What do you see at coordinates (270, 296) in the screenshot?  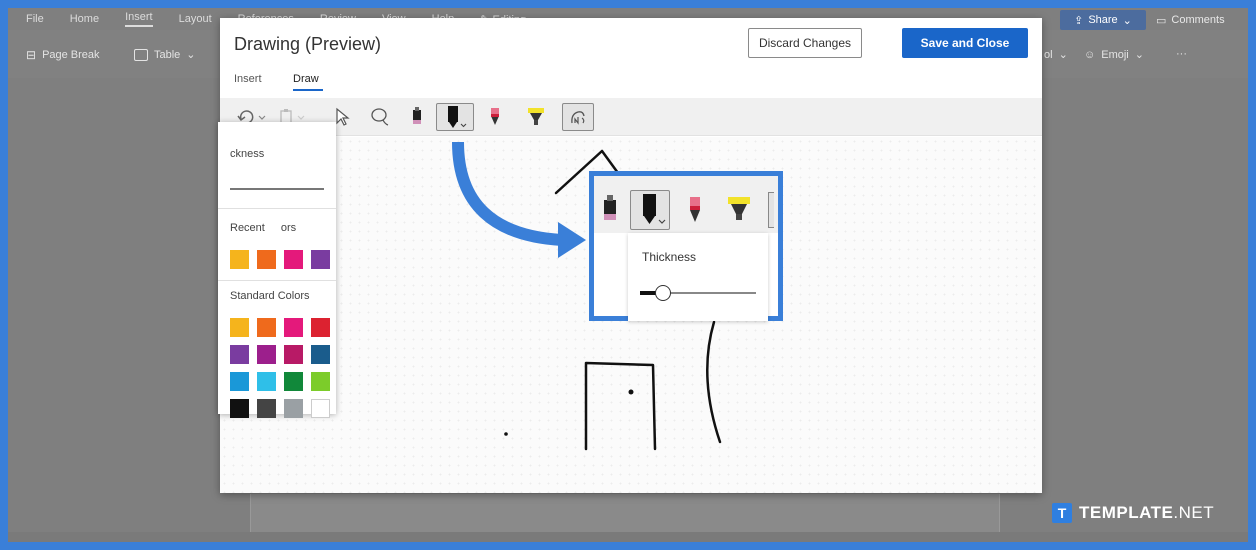 I see `standard-colors-label: Standard Colors` at bounding box center [270, 296].